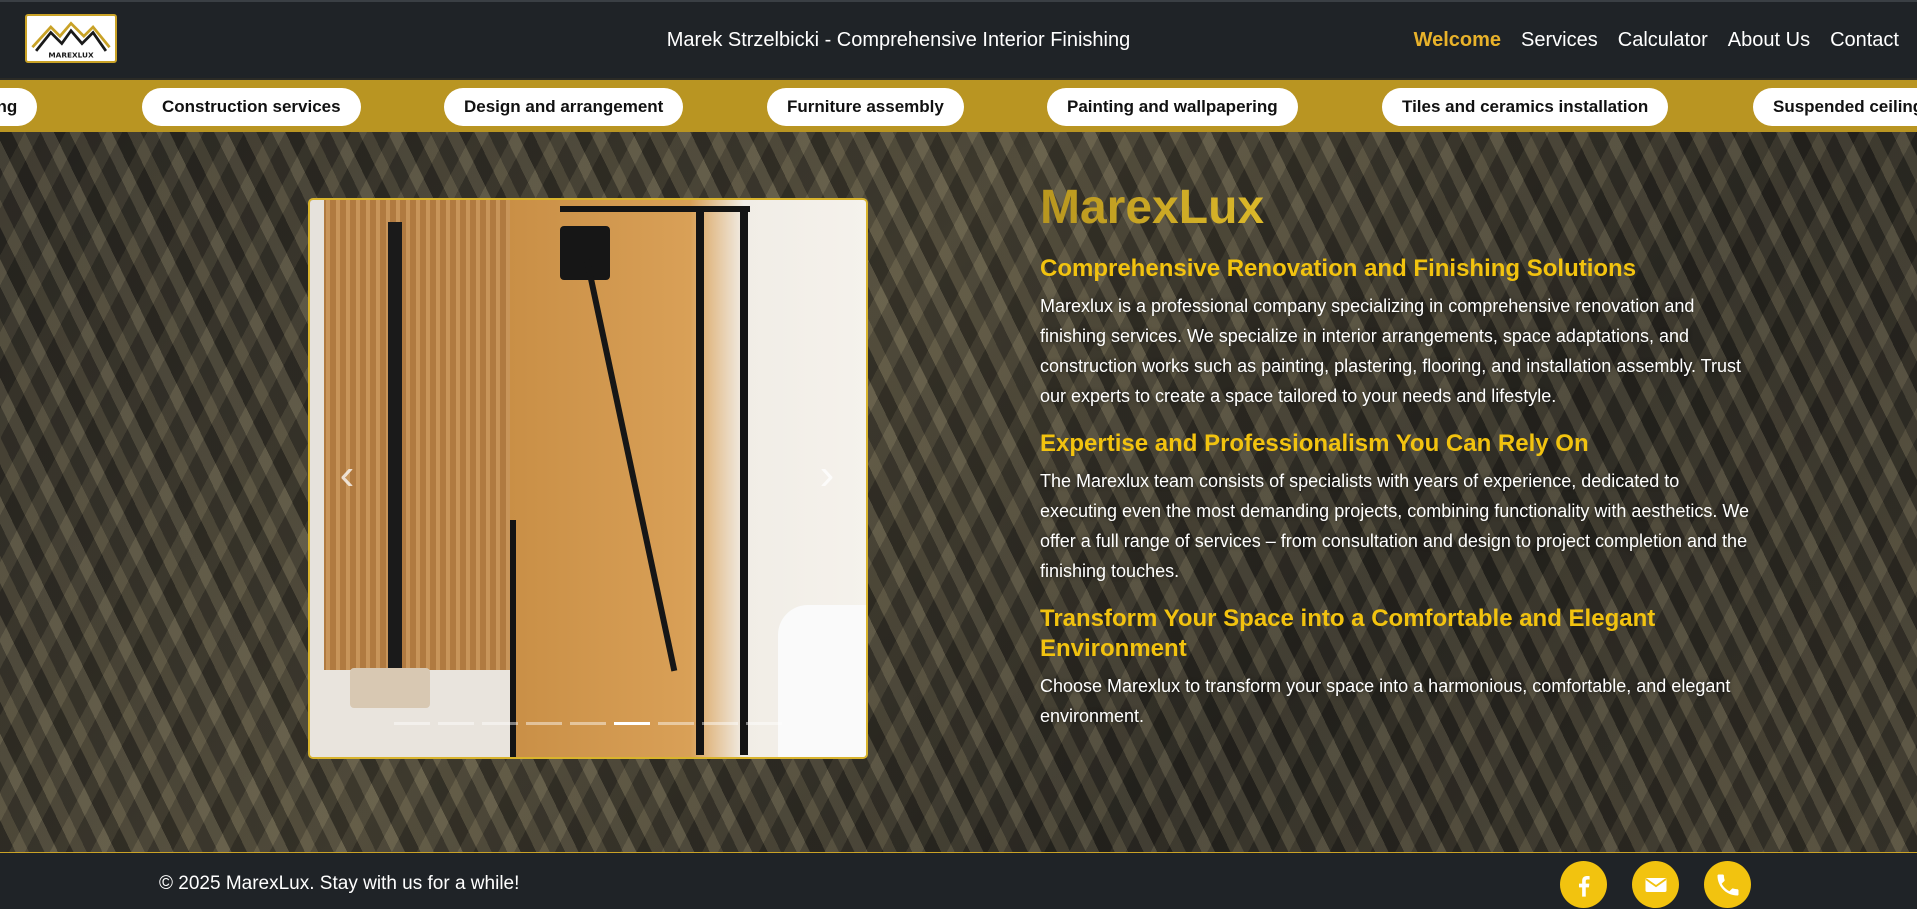 The image size is (1917, 909). What do you see at coordinates (1864, 40) in the screenshot?
I see `nav-contact: Contact` at bounding box center [1864, 40].